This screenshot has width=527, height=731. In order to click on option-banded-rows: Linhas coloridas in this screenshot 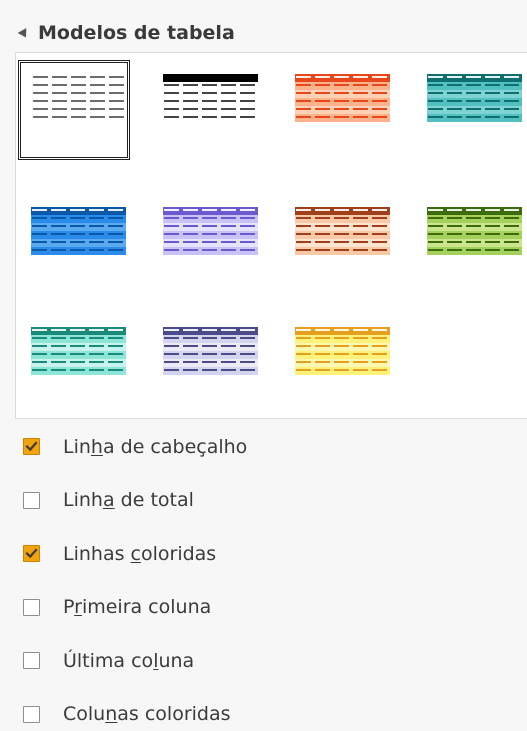, I will do `click(263, 554)`.